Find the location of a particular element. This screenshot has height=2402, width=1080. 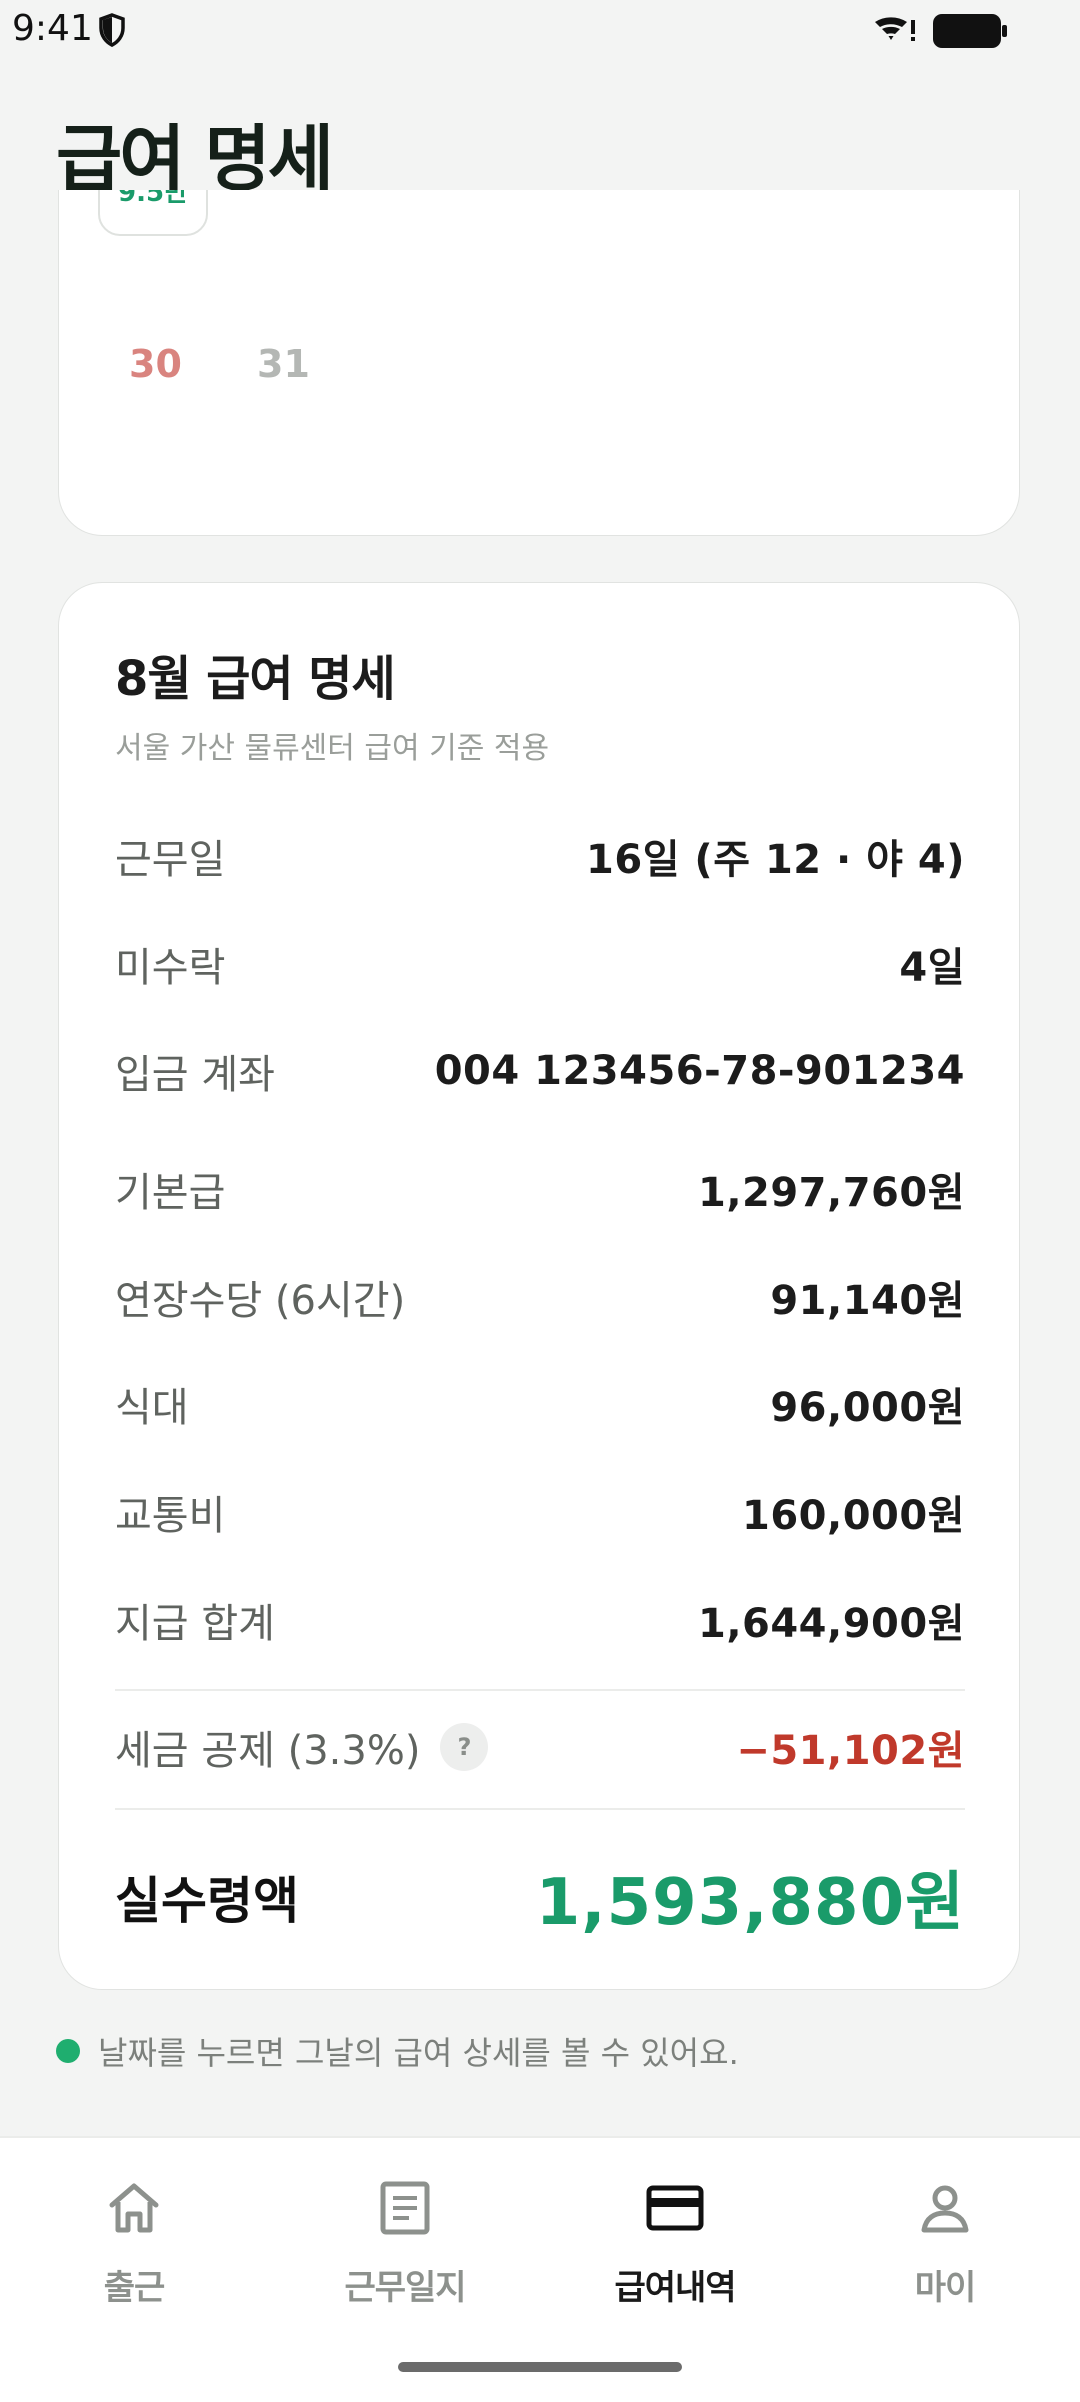

row-total-pay: 지급 합계 1,644,900원 is located at coordinates (540, 1620).